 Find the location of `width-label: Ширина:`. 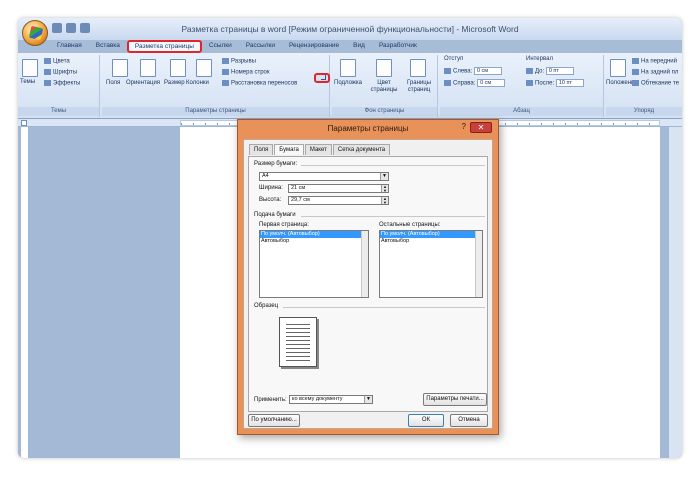

width-label: Ширина: is located at coordinates (271, 188).